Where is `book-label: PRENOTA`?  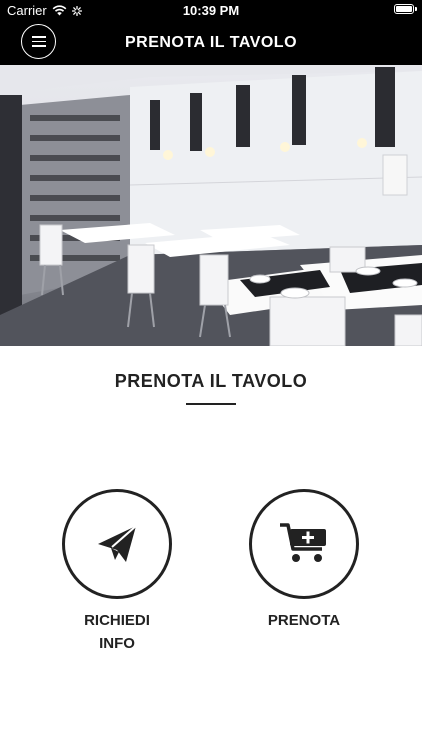 book-label: PRENOTA is located at coordinates (304, 620).